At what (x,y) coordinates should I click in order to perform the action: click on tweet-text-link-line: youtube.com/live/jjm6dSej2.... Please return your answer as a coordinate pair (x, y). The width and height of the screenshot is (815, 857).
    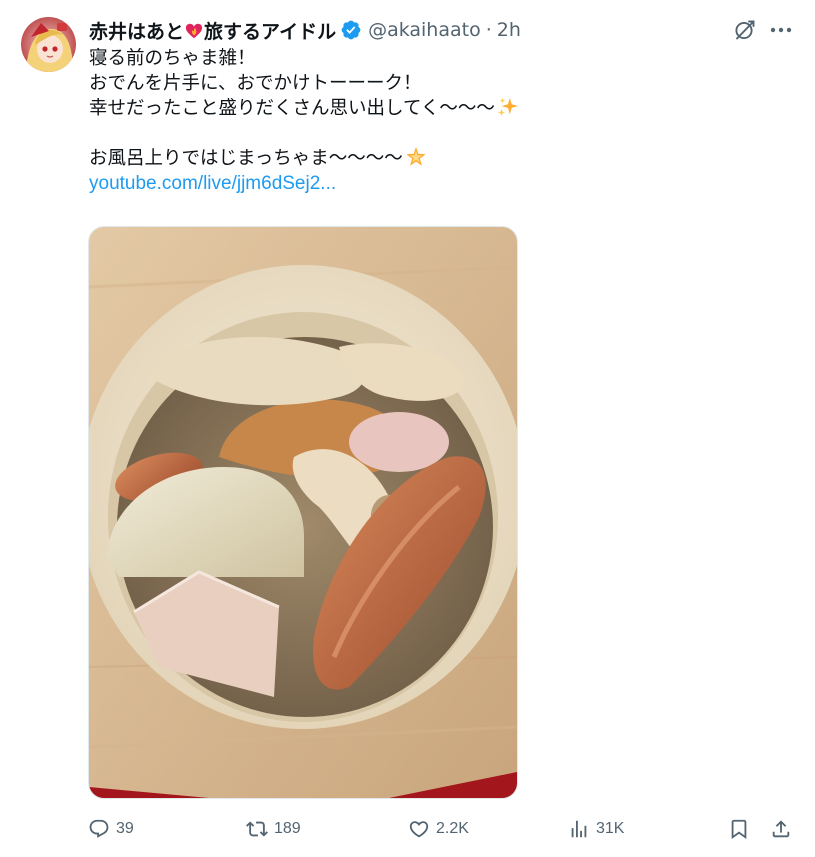
    Looking at the image, I should click on (439, 183).